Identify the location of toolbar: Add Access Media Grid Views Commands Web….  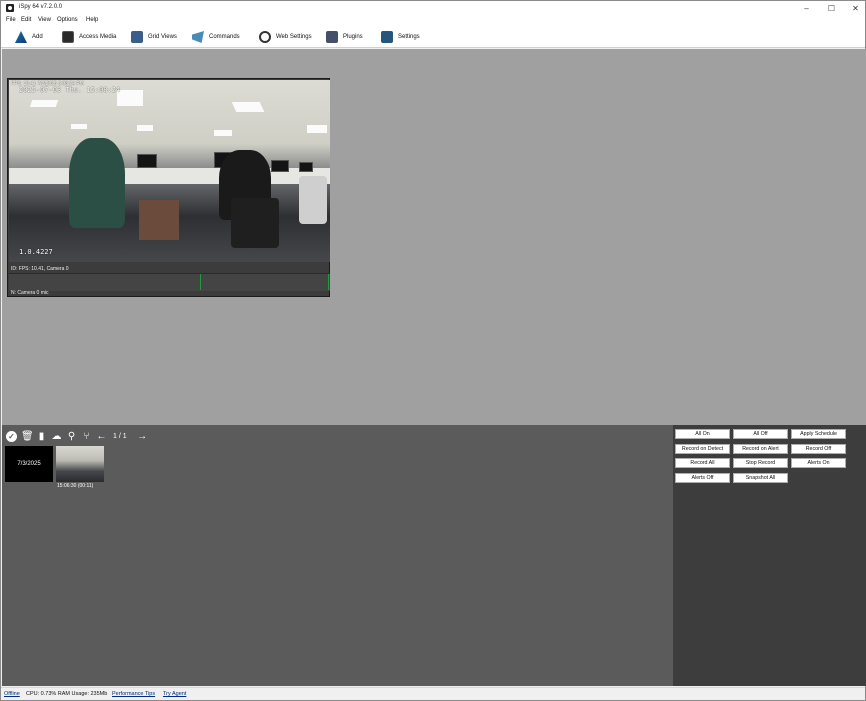
(433, 37).